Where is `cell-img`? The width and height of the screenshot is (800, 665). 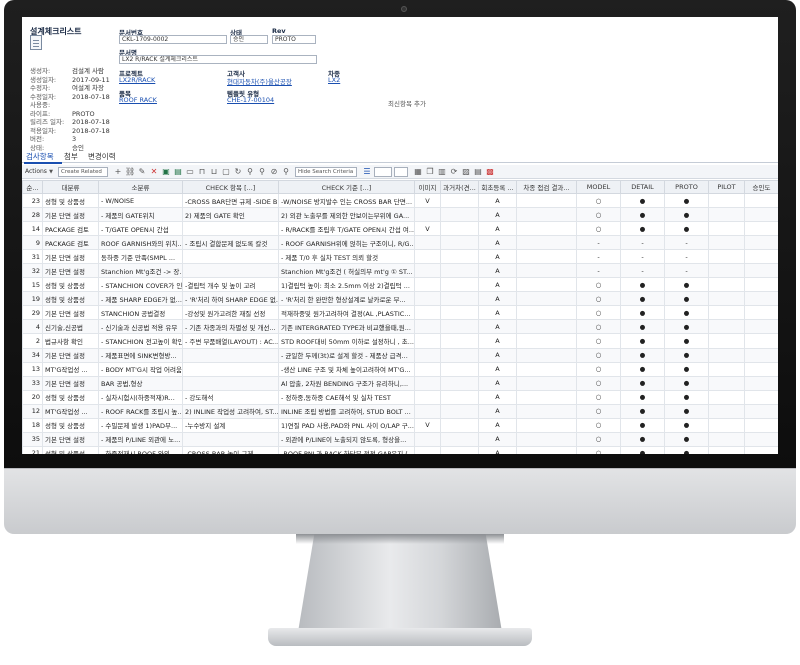
cell-img is located at coordinates (427, 341).